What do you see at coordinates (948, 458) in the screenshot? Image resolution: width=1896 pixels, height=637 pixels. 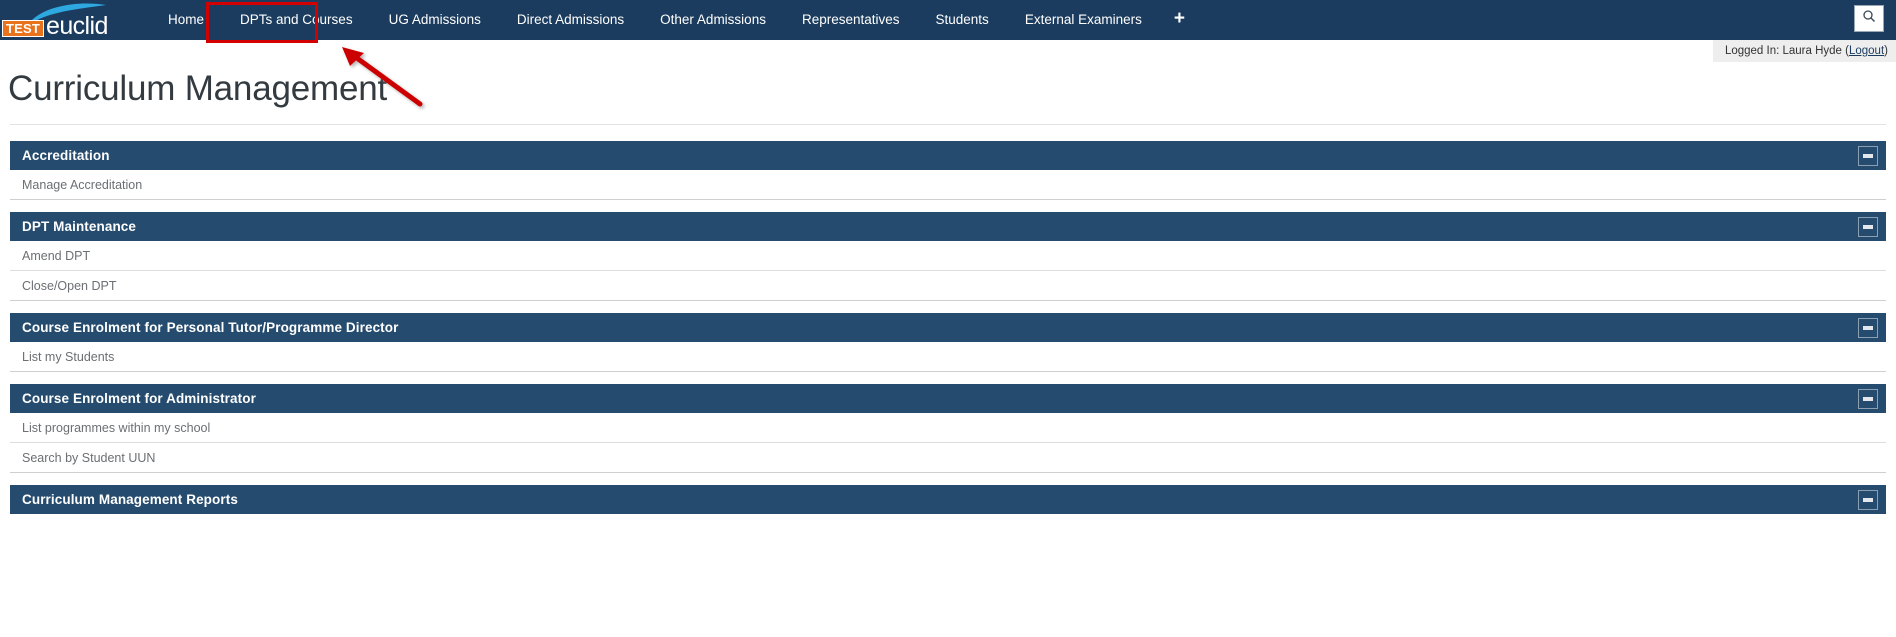 I see `list-item: Search by Student UUN` at bounding box center [948, 458].